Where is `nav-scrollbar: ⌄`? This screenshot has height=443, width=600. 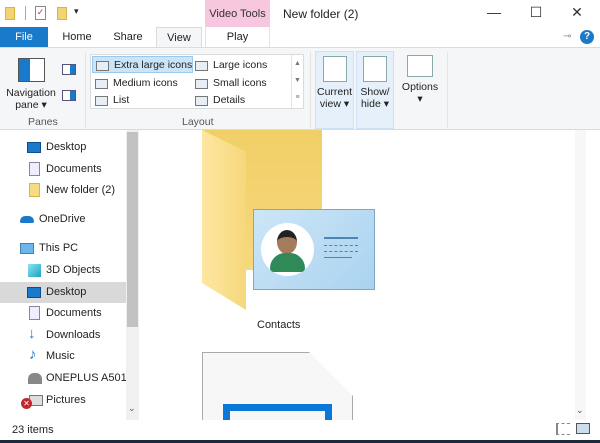
nav-scrollbar: ⌄ is located at coordinates (132, 275).